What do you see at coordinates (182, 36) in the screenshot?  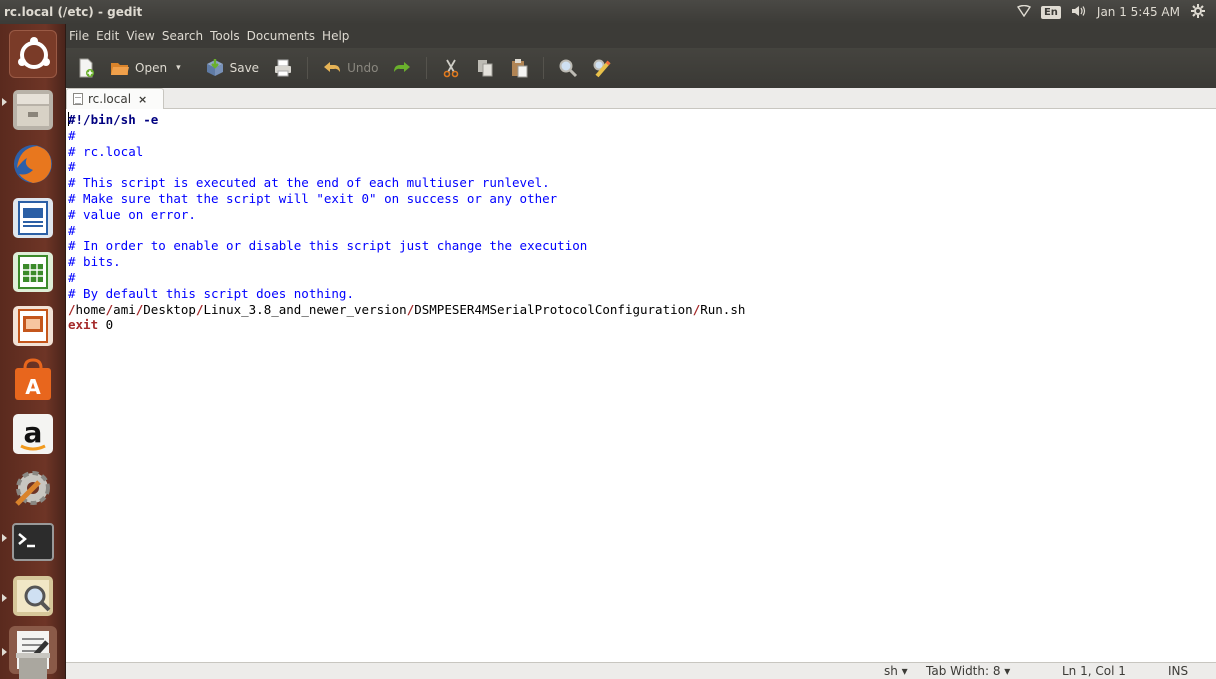 I see `menu-search: Search` at bounding box center [182, 36].